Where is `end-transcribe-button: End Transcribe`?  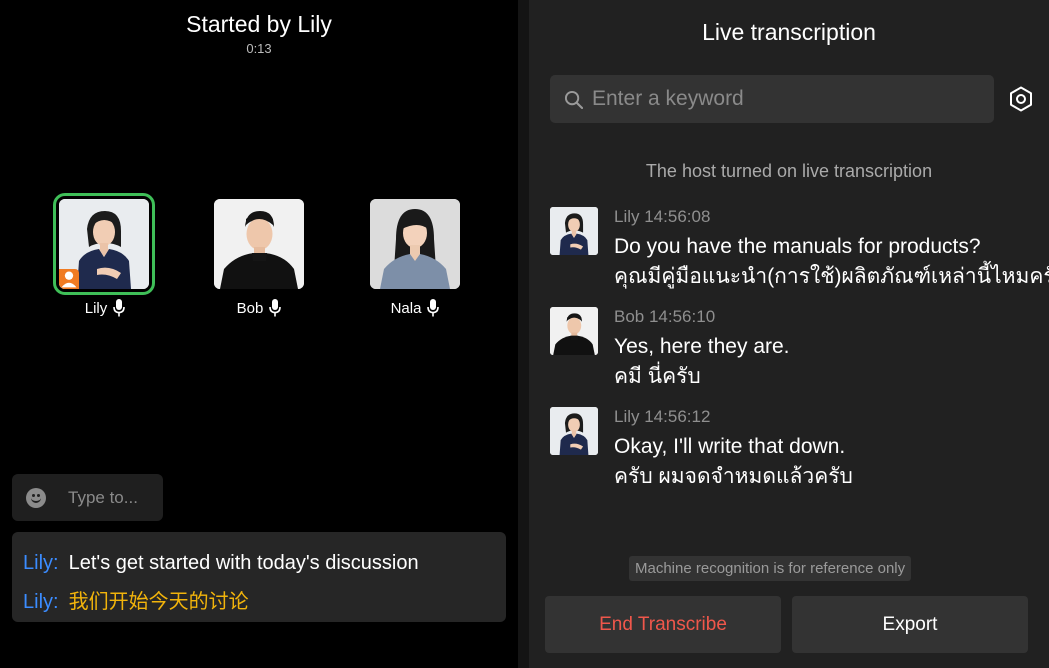 end-transcribe-button: End Transcribe is located at coordinates (663, 624).